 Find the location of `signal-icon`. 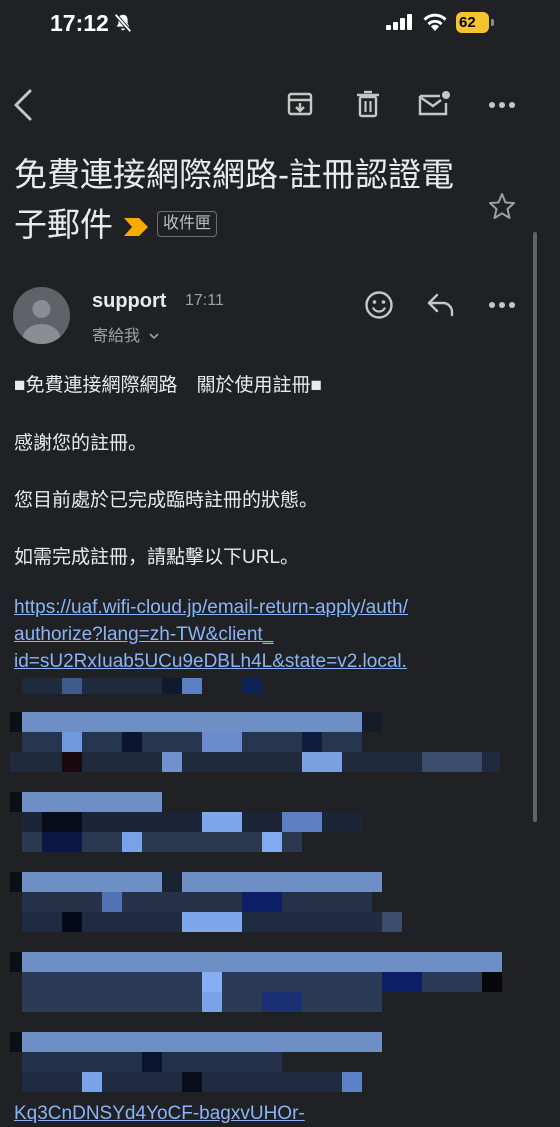

signal-icon is located at coordinates (399, 22).